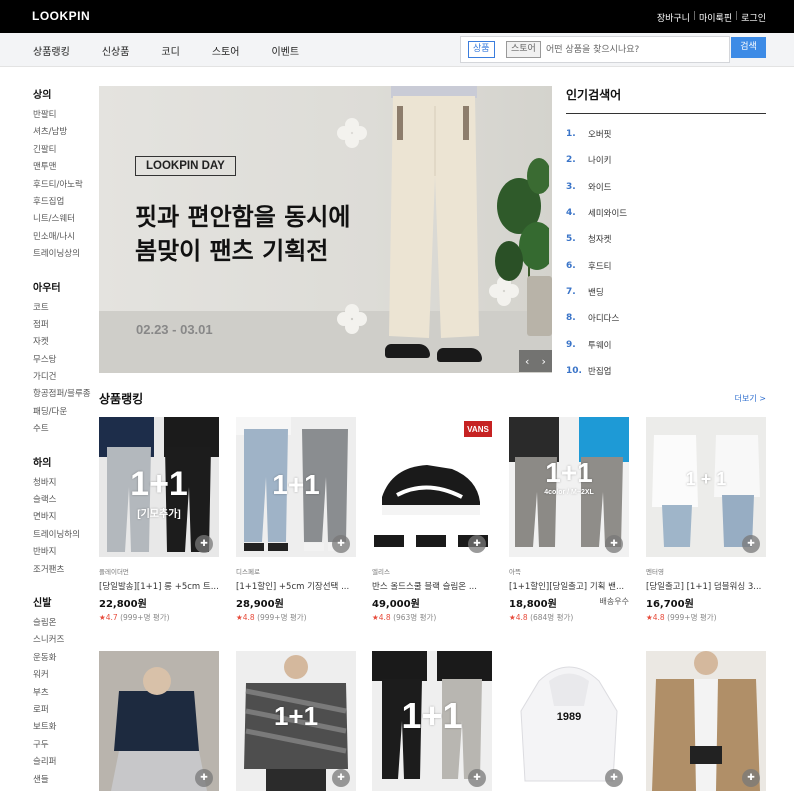 Image resolution: width=794 pixels, height=794 pixels. What do you see at coordinates (603, 318) in the screenshot?
I see `search-term: 아디다스` at bounding box center [603, 318].